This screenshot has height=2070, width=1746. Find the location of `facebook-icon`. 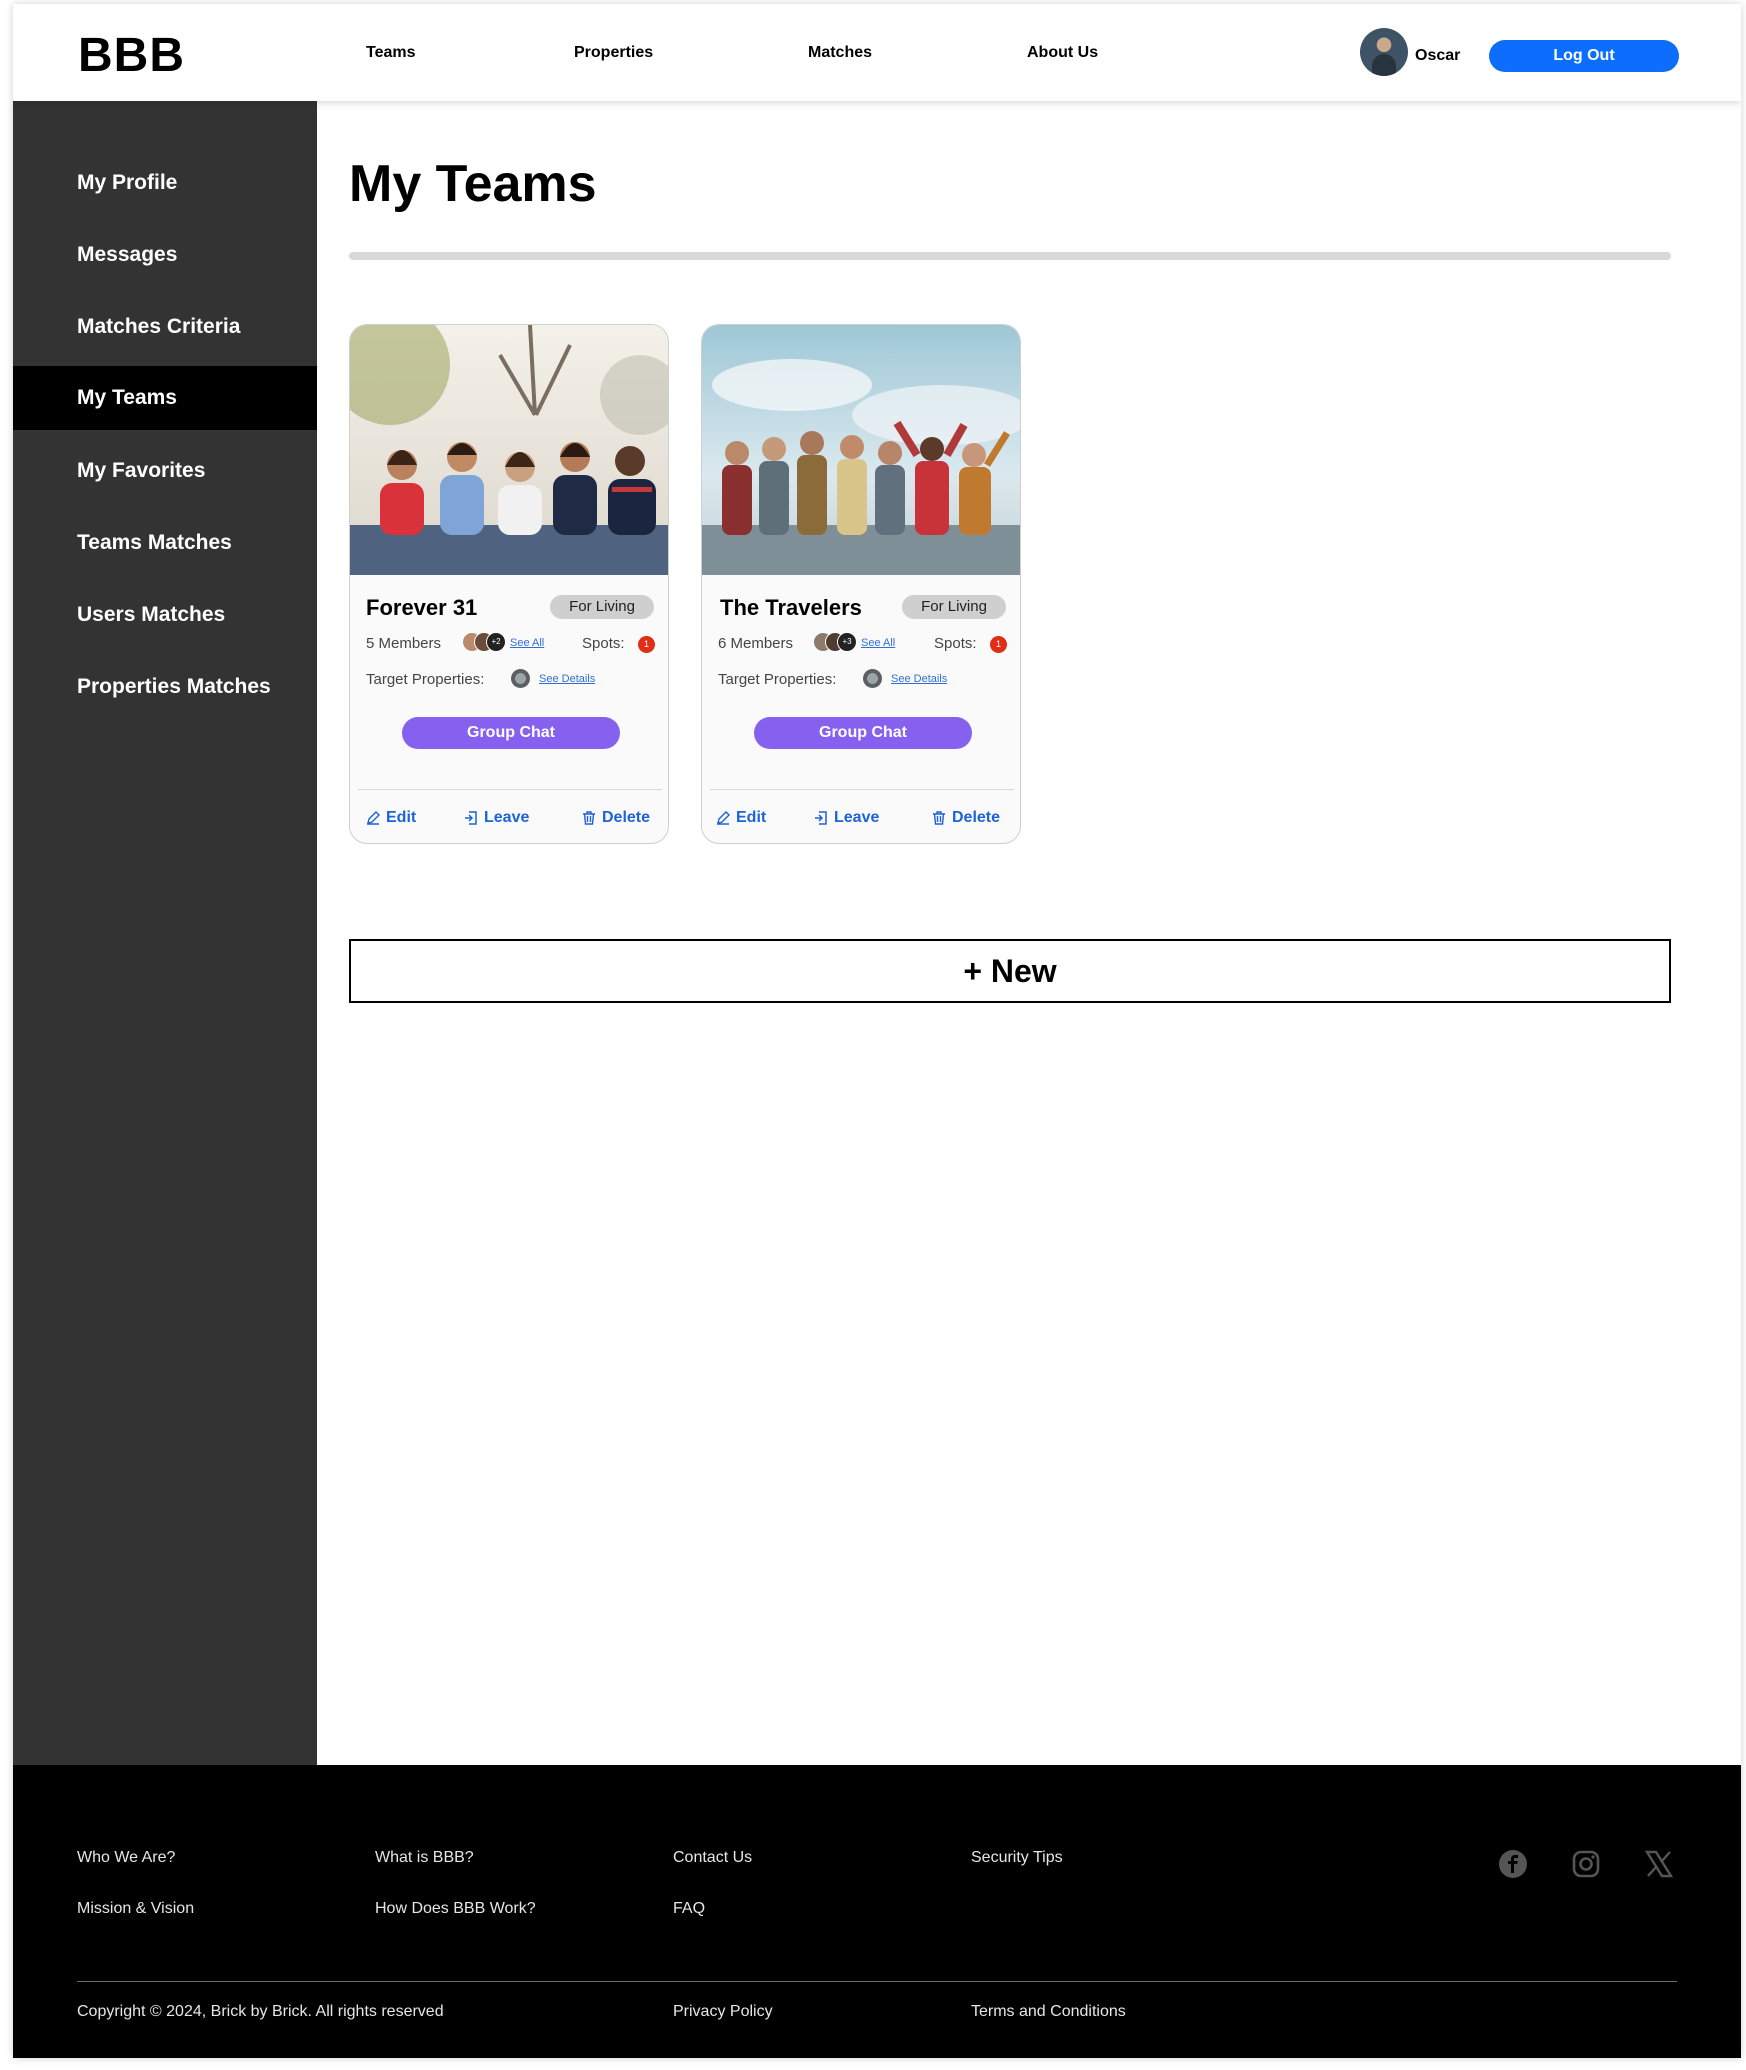

facebook-icon is located at coordinates (1513, 1864).